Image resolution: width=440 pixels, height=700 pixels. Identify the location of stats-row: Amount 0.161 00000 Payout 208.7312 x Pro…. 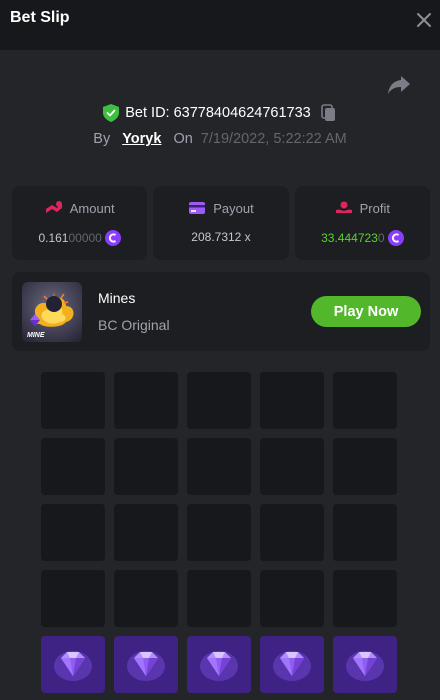
(221, 223).